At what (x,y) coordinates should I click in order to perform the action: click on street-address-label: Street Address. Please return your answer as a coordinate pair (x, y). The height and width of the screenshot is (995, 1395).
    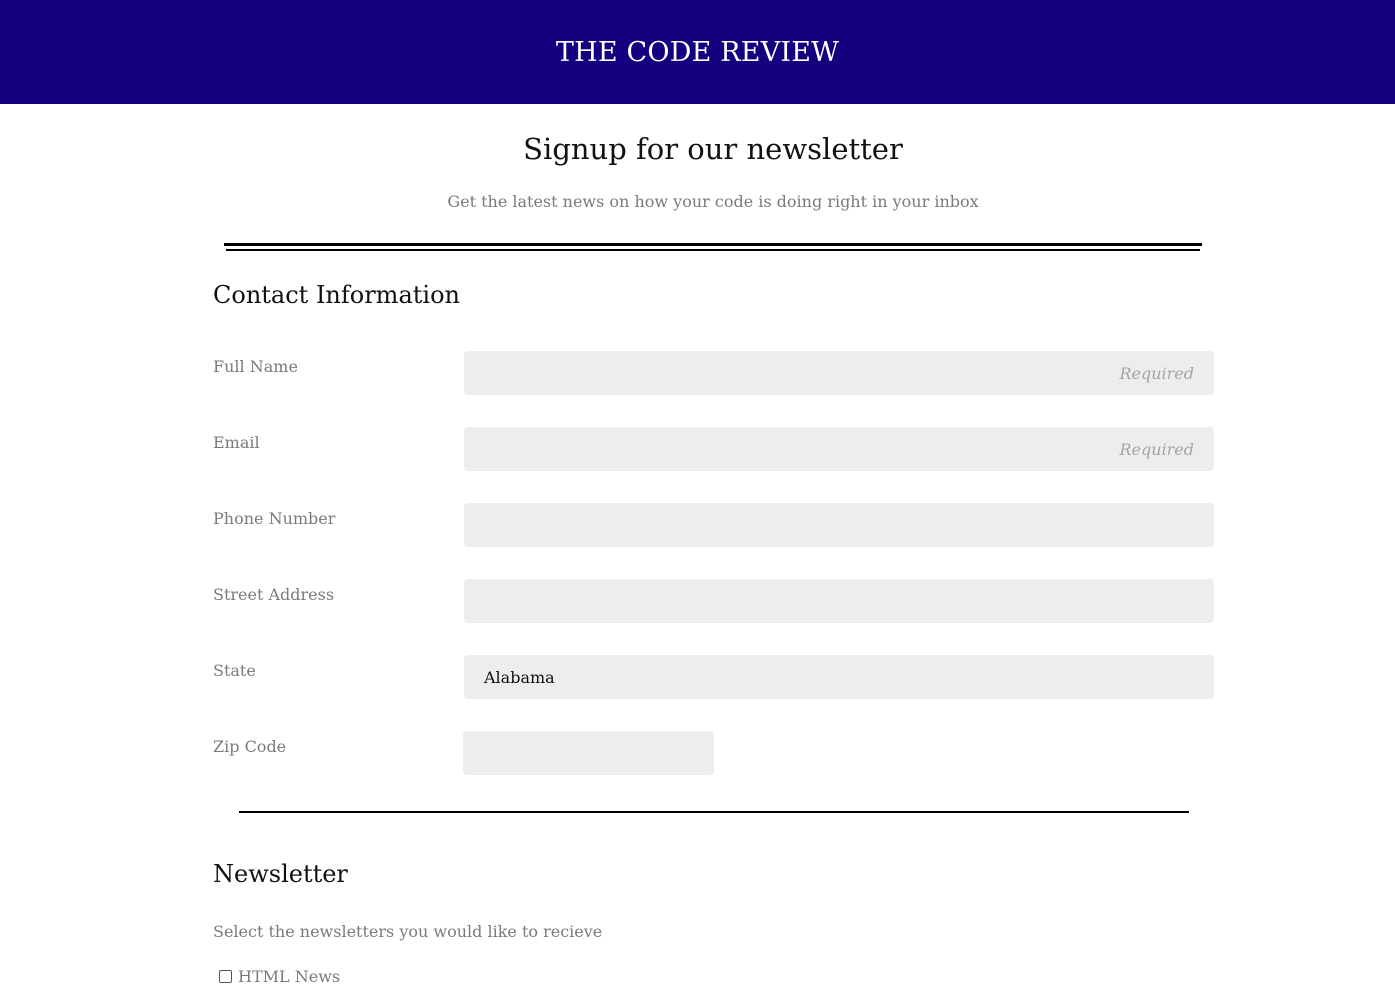
    Looking at the image, I should click on (274, 594).